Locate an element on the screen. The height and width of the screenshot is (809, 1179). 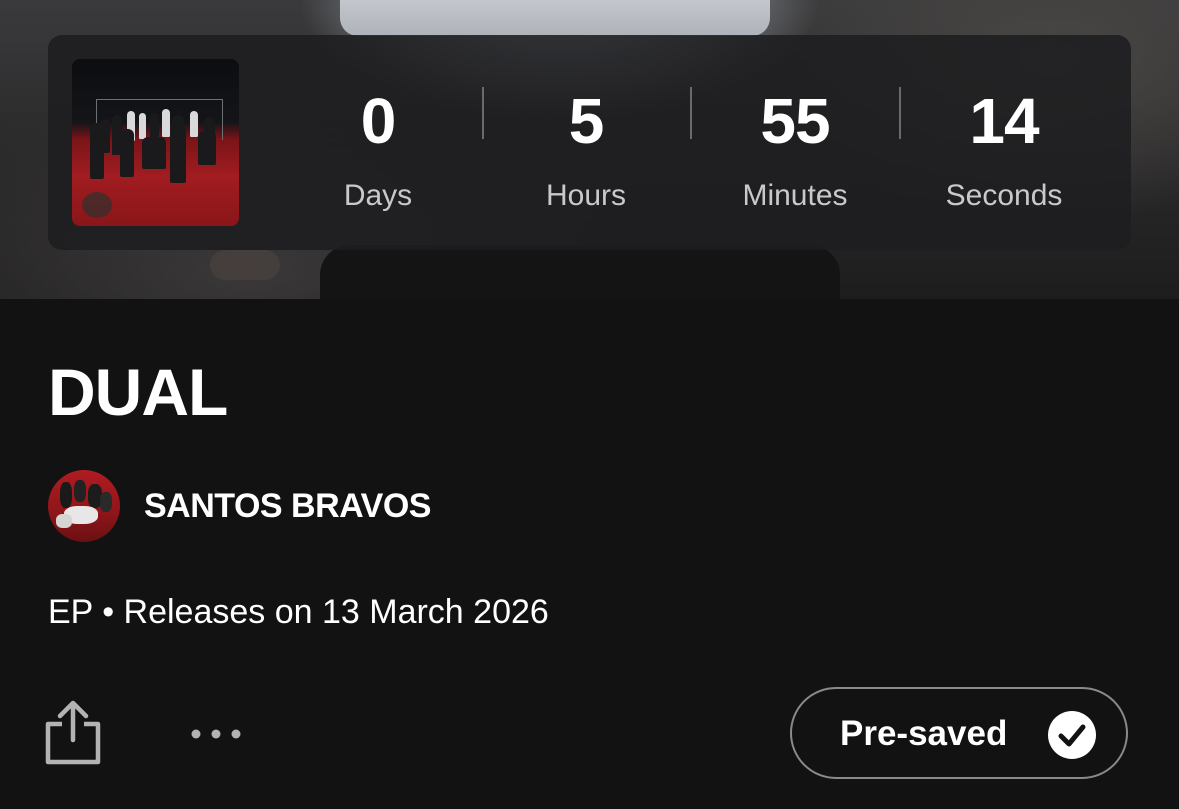
more-options-button is located at coordinates (216, 734).